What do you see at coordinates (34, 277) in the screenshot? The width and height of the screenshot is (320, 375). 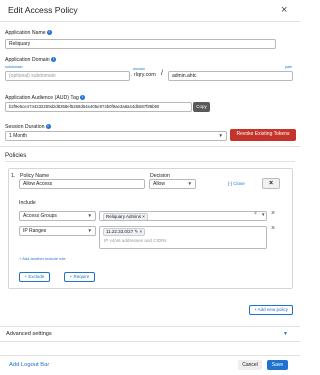 I see `exclude-button: + Exclude` at bounding box center [34, 277].